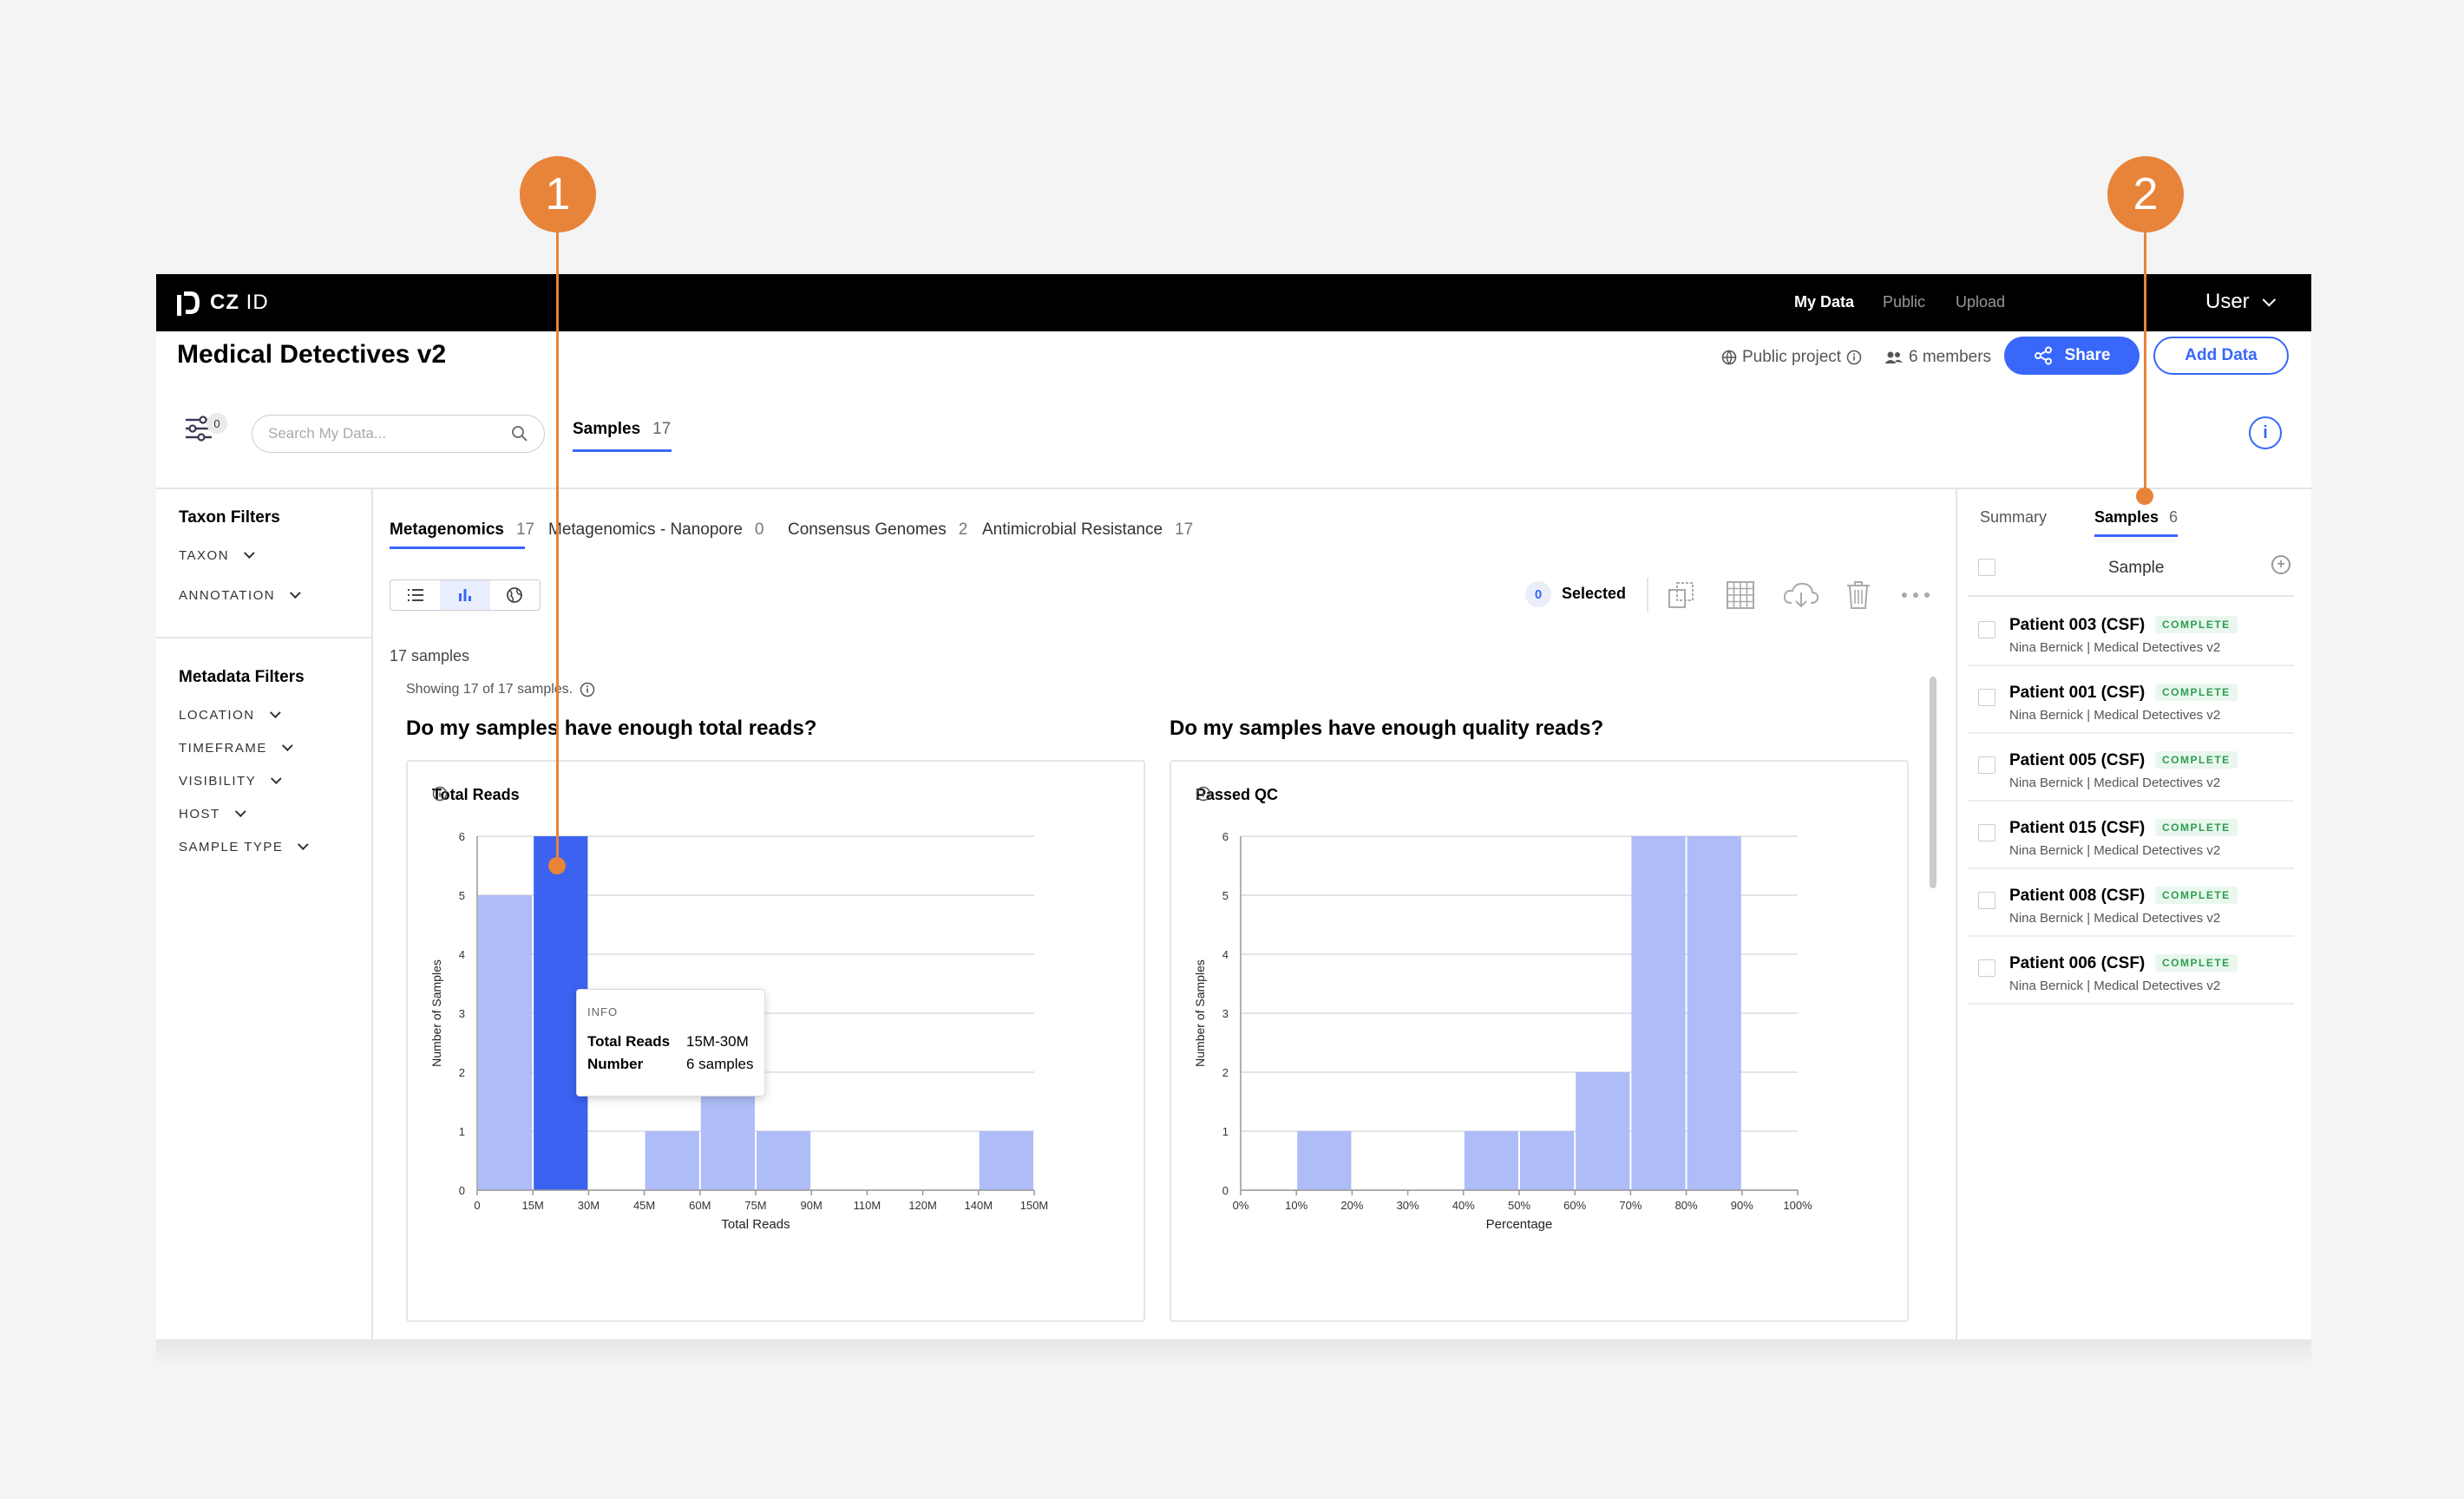 The width and height of the screenshot is (2464, 1499). I want to click on callout-1-line, so click(557, 537).